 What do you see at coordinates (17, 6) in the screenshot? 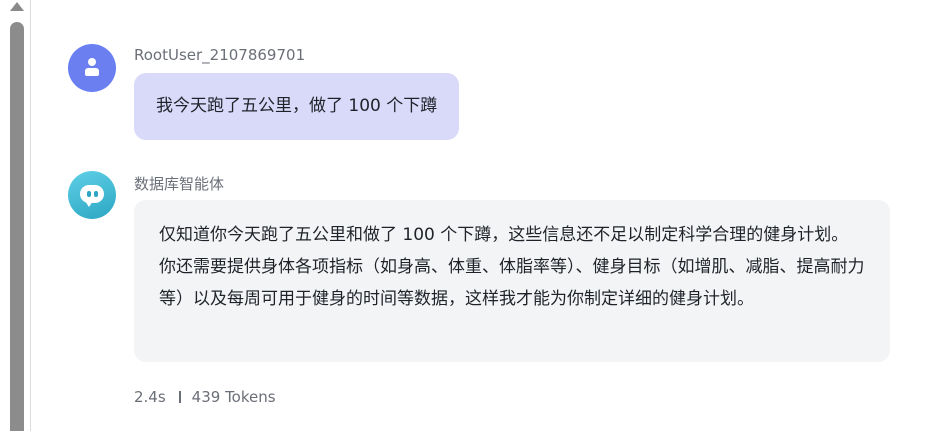
I see `scroll-up-icon` at bounding box center [17, 6].